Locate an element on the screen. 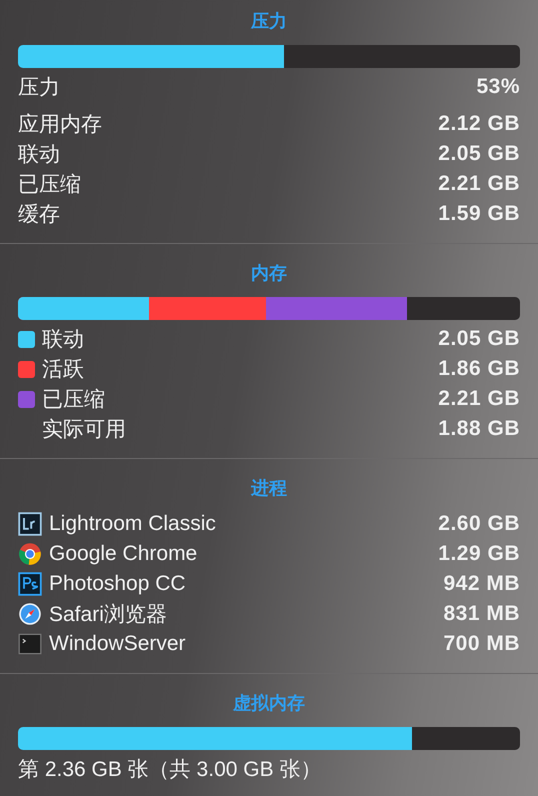  process-name: Google Chrome is located at coordinates (123, 554).